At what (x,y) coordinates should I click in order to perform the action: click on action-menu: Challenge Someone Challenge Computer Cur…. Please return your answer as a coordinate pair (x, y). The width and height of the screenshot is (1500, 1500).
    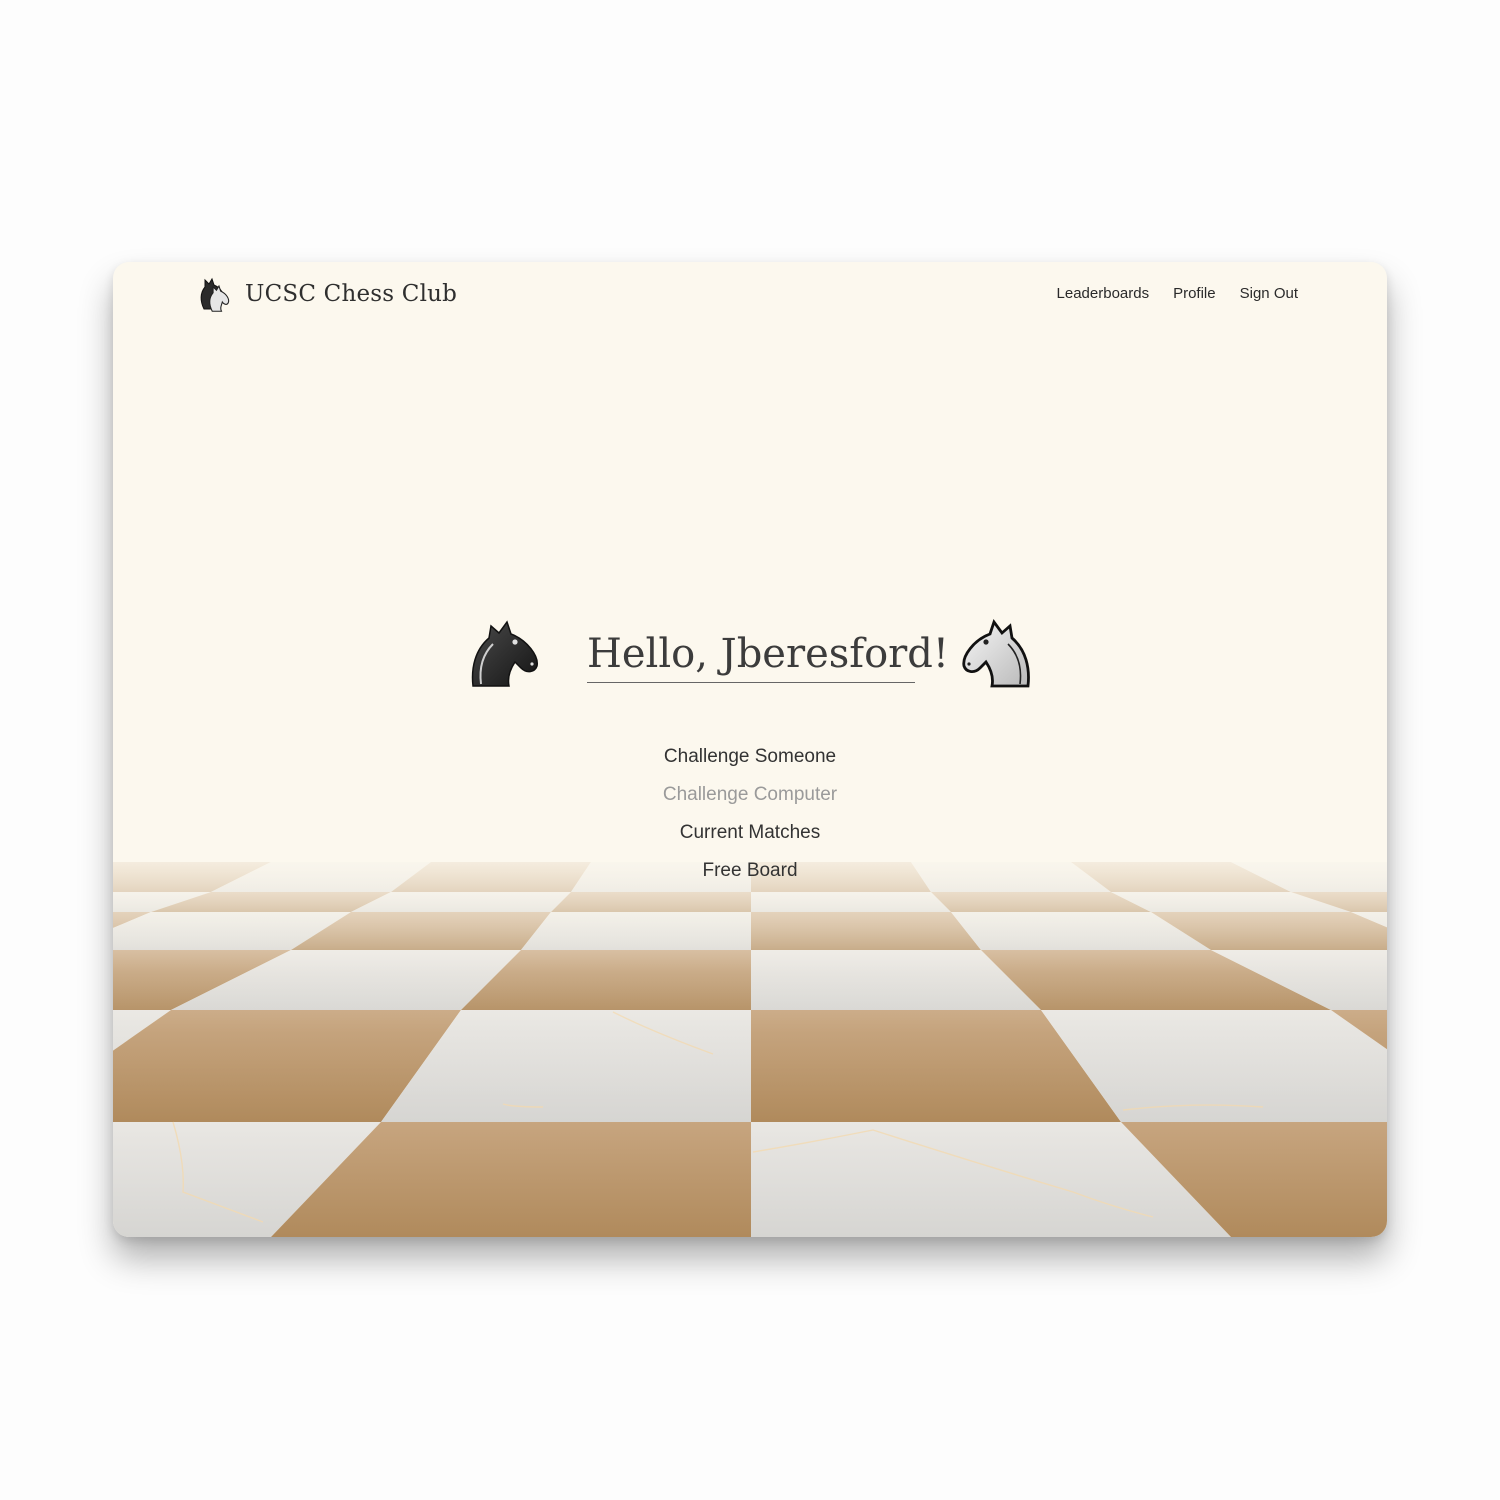
    Looking at the image, I should click on (750, 814).